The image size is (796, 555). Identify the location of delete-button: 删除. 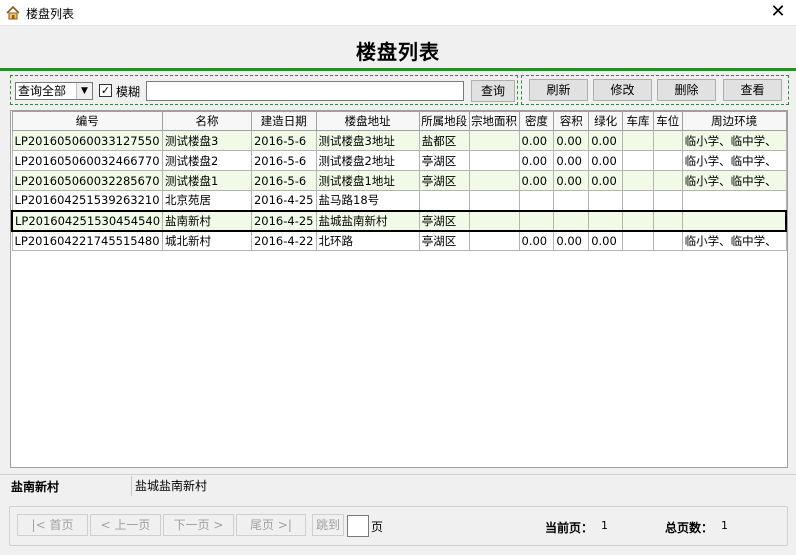
(686, 90).